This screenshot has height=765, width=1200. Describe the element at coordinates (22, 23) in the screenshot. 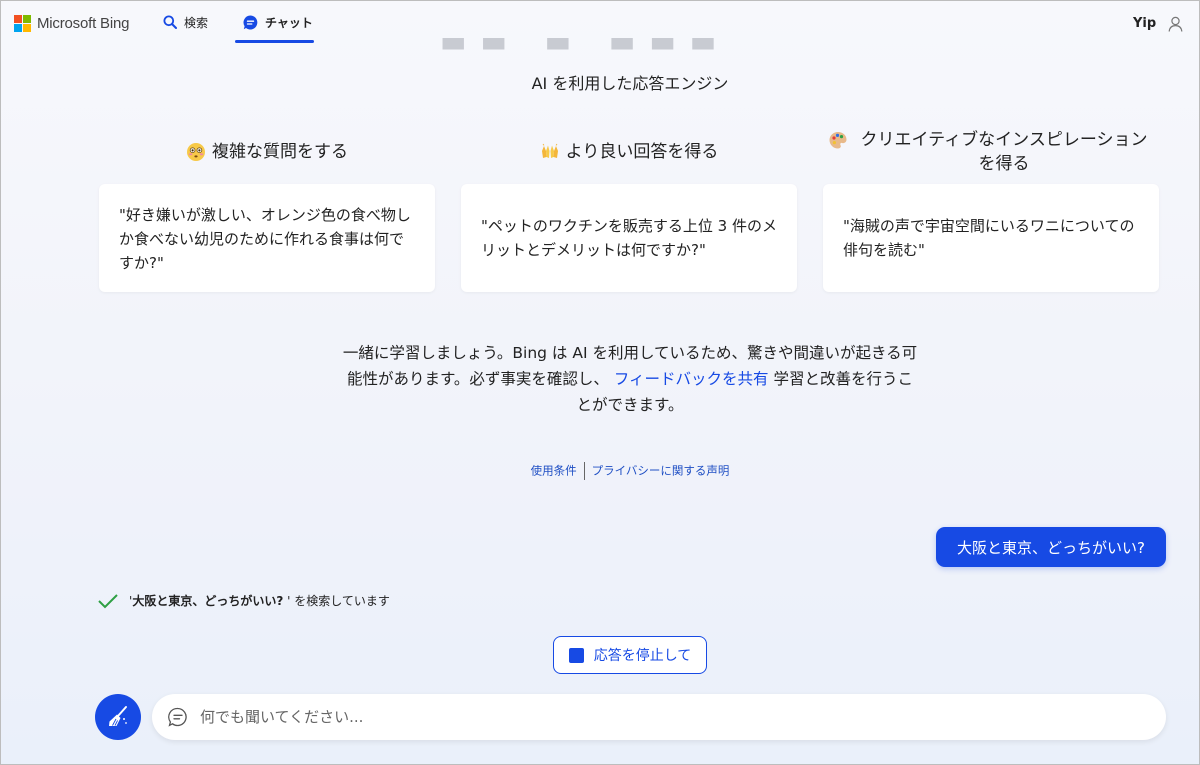

I see `microsoft-logo-icon` at that location.